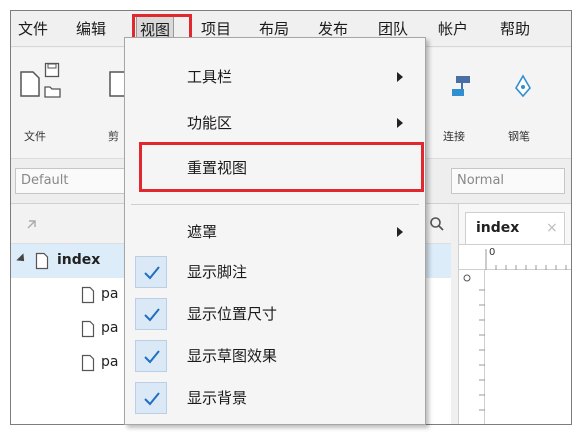 This screenshot has height=445, width=582. What do you see at coordinates (91, 29) in the screenshot?
I see `menu-edit: 编辑` at bounding box center [91, 29].